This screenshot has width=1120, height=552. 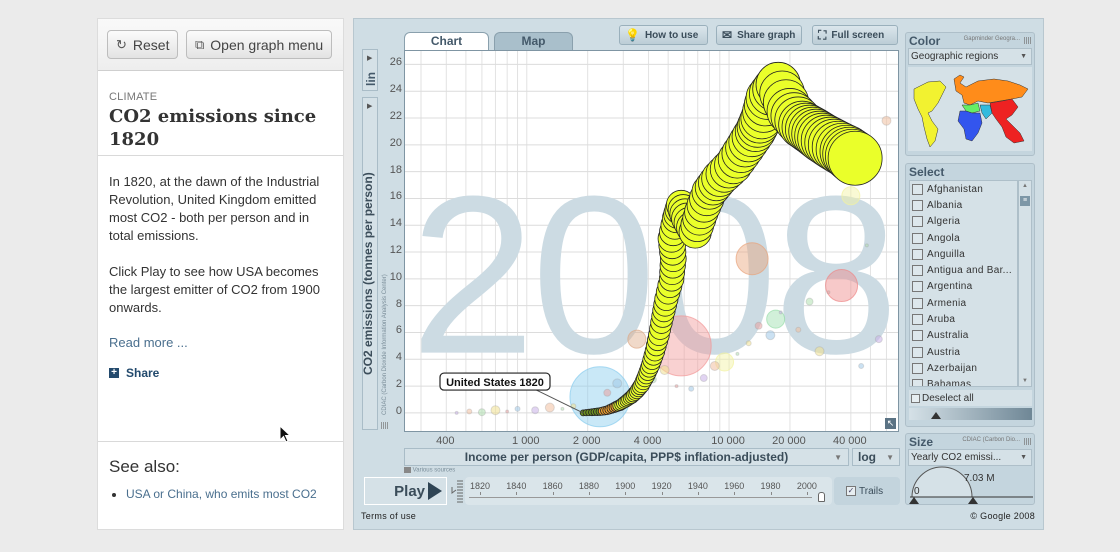 I want to click on country-item: Afghanistan, so click(x=963, y=189).